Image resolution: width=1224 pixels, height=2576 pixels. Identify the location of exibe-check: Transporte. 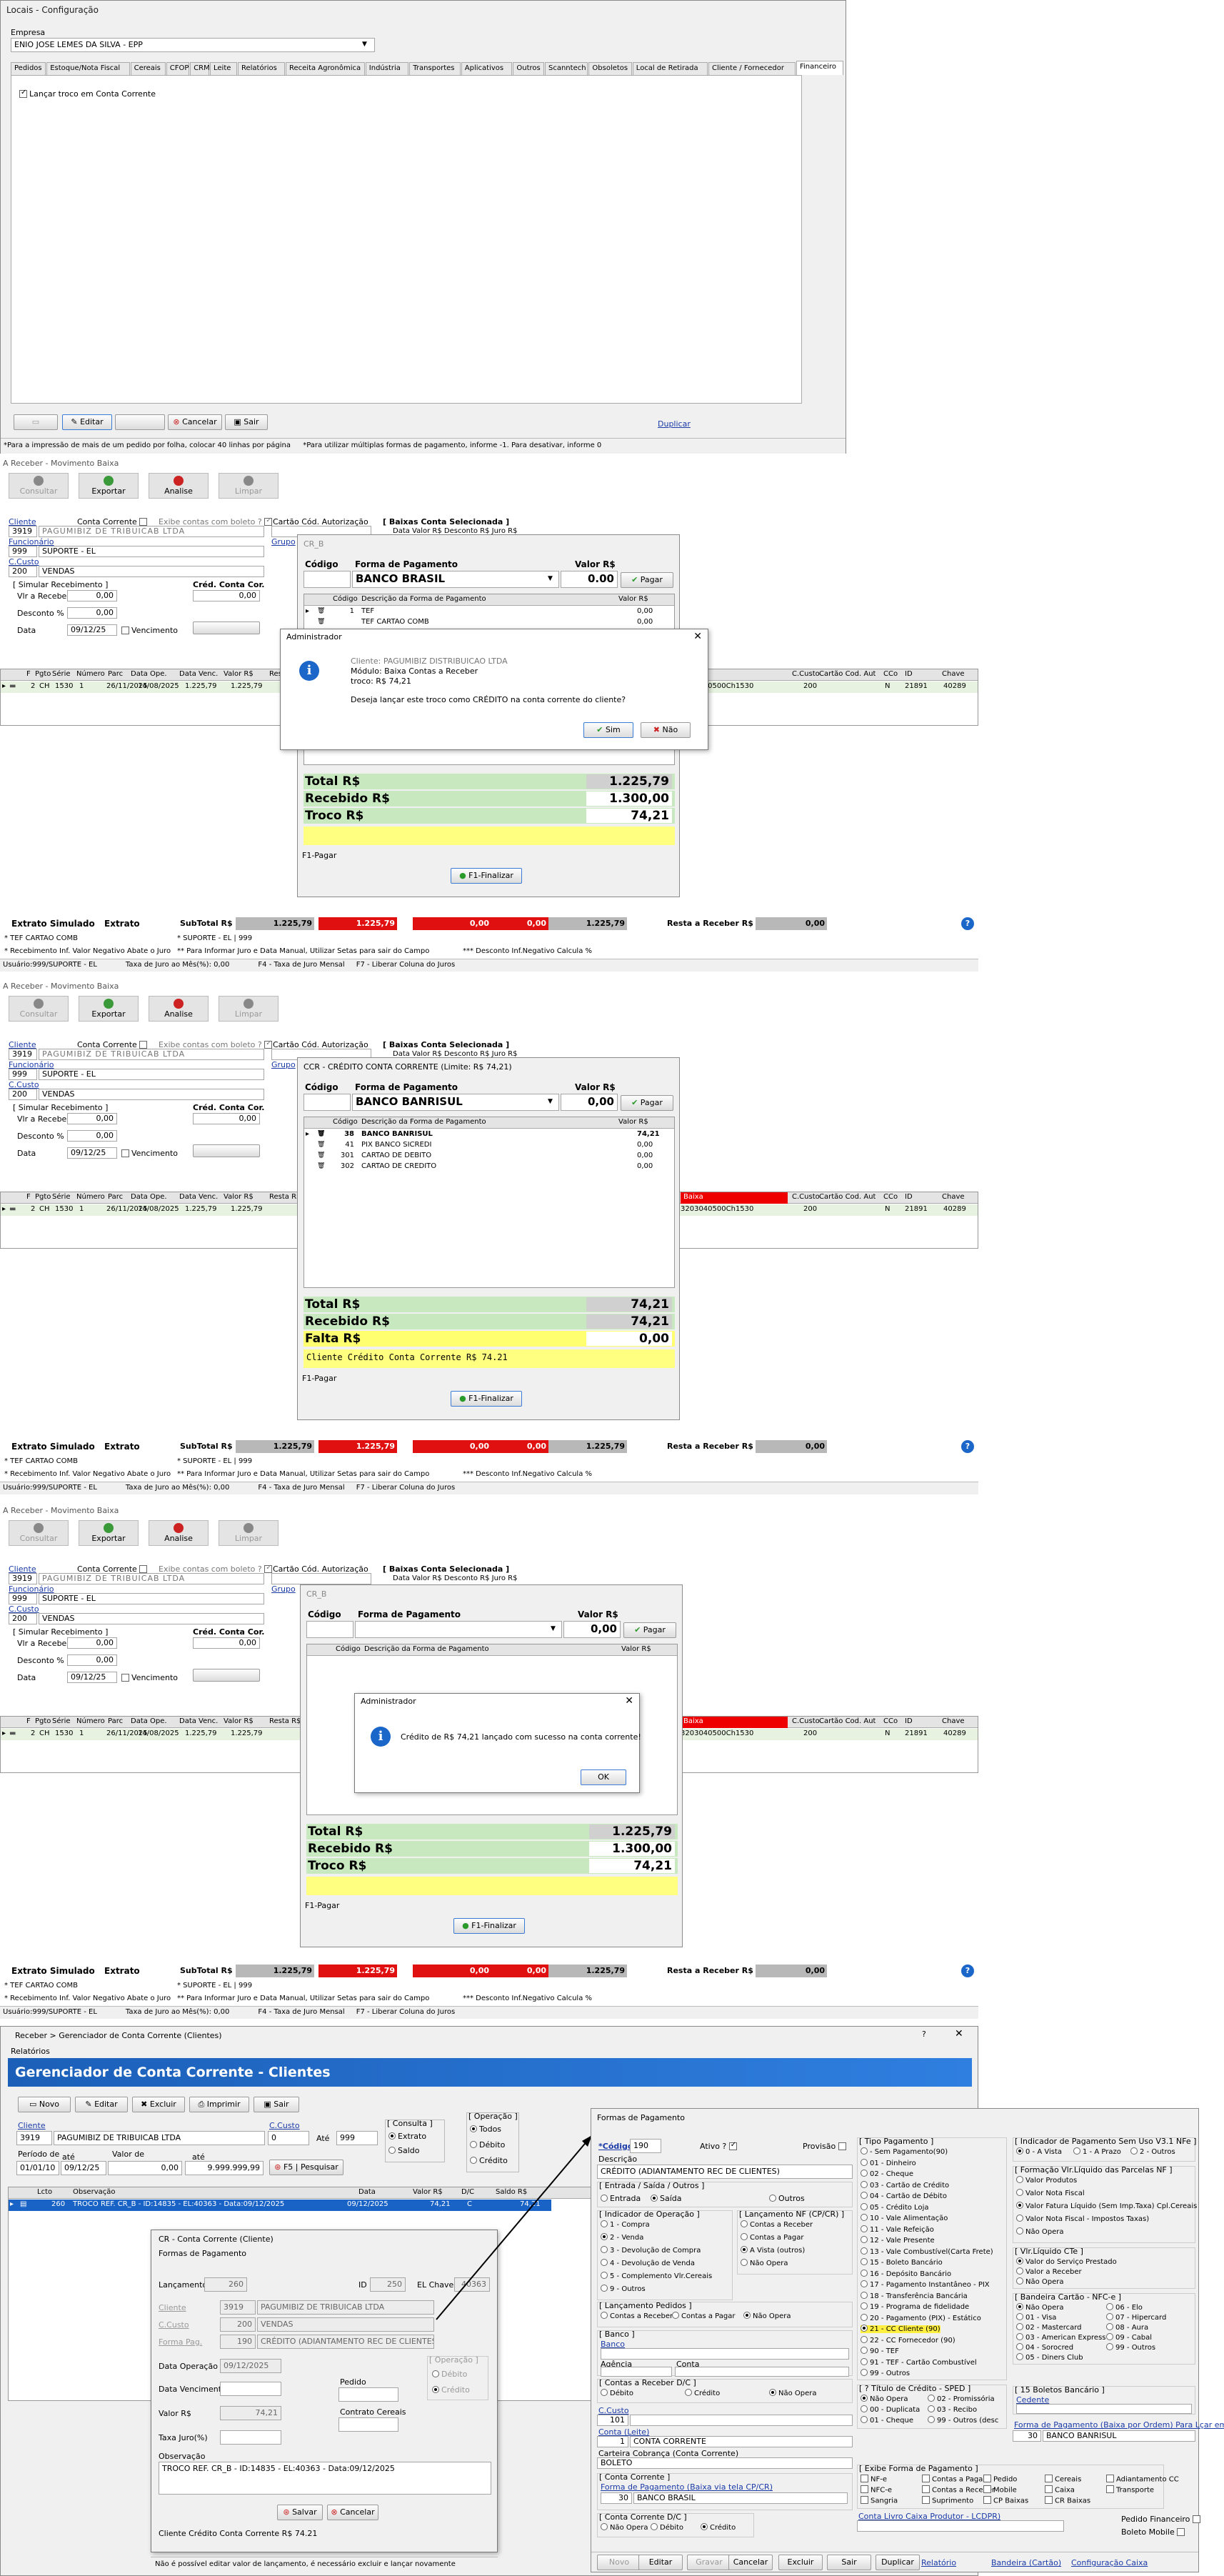
(1130, 2490).